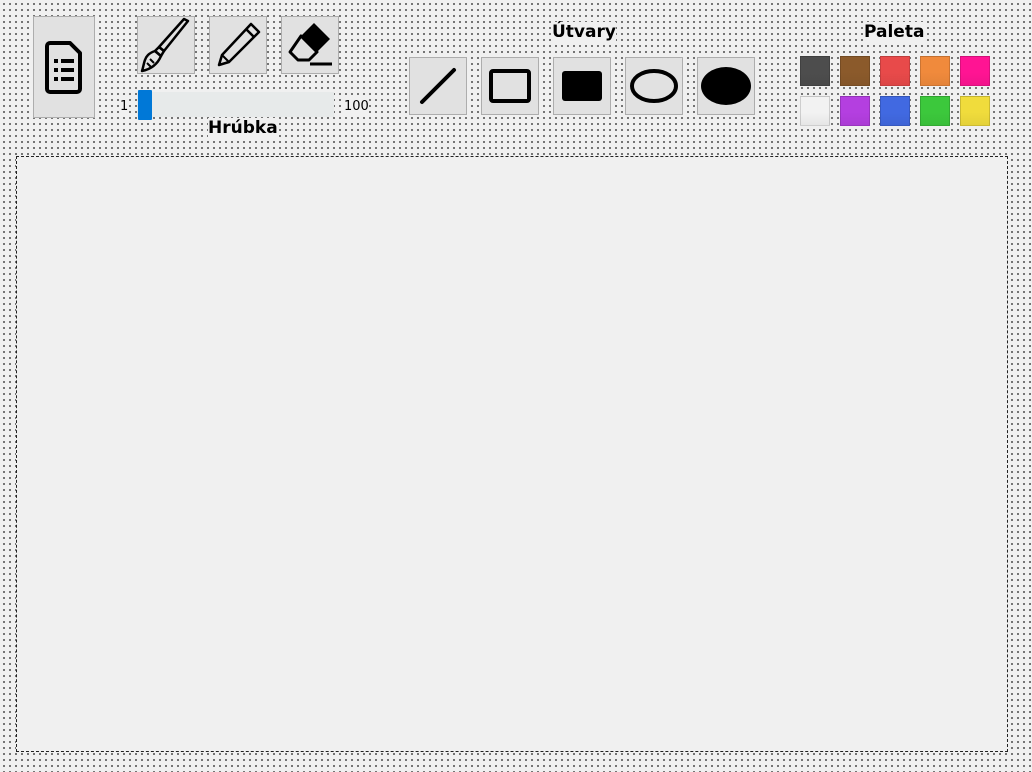 This screenshot has width=1032, height=772. Describe the element at coordinates (894, 32) in the screenshot. I see `palette-label: Paleta` at that location.